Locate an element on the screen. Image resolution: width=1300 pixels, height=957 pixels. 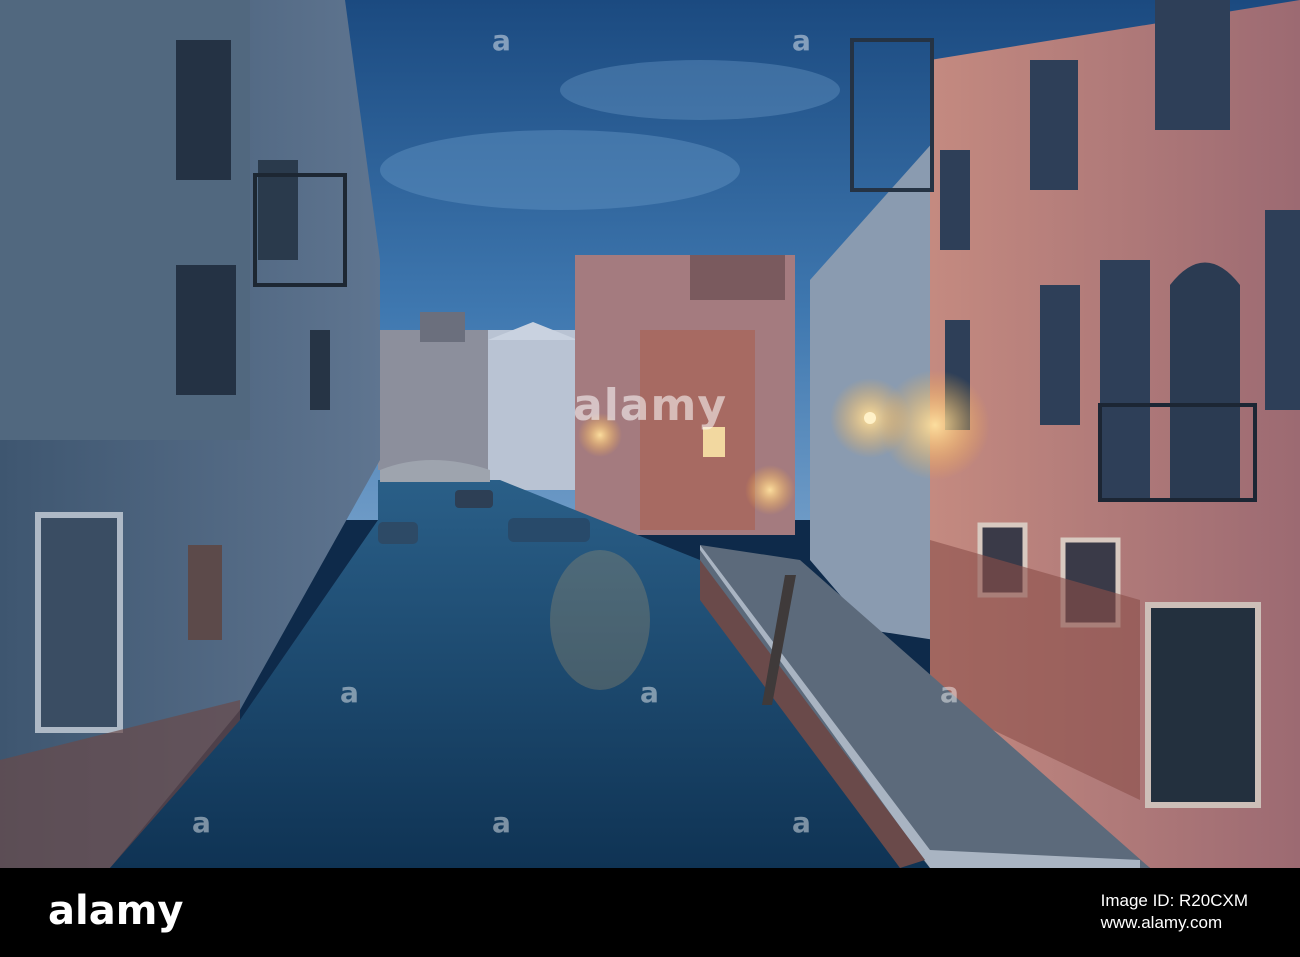
image-id: Image ID: R20CXM is located at coordinates (1174, 900).